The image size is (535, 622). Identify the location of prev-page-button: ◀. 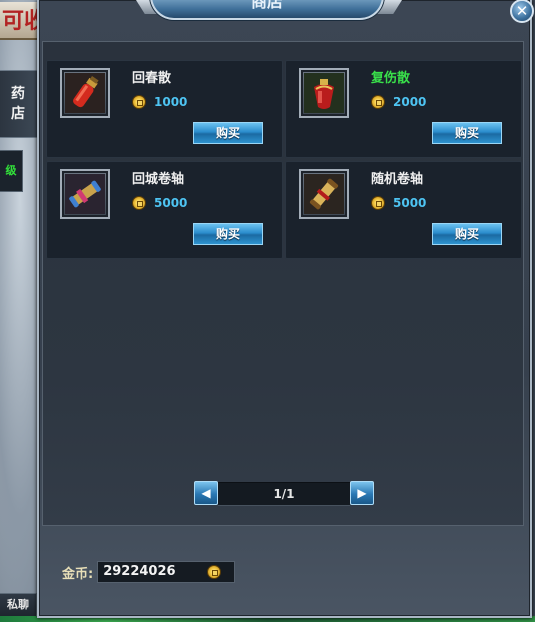
(206, 493).